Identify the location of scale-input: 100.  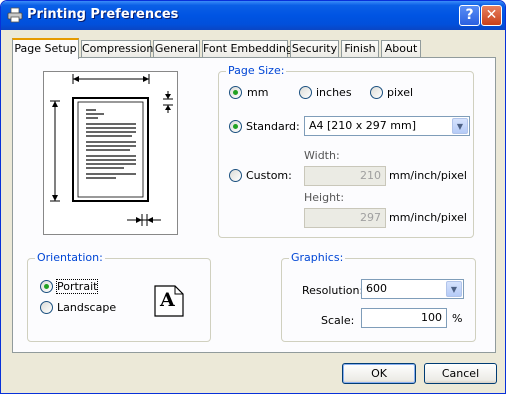
(404, 318).